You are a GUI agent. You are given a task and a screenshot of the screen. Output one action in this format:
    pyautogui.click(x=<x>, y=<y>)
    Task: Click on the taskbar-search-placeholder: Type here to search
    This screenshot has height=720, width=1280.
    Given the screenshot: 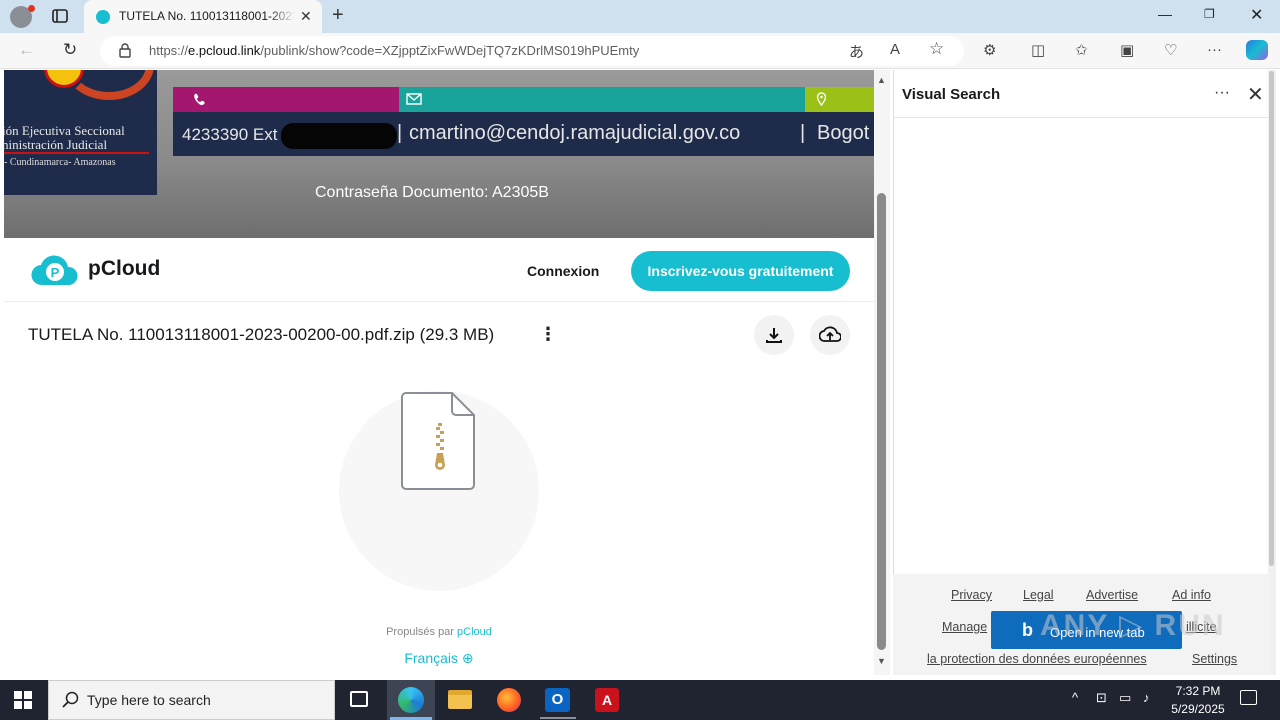 What is the action you would take?
    pyautogui.click(x=149, y=700)
    